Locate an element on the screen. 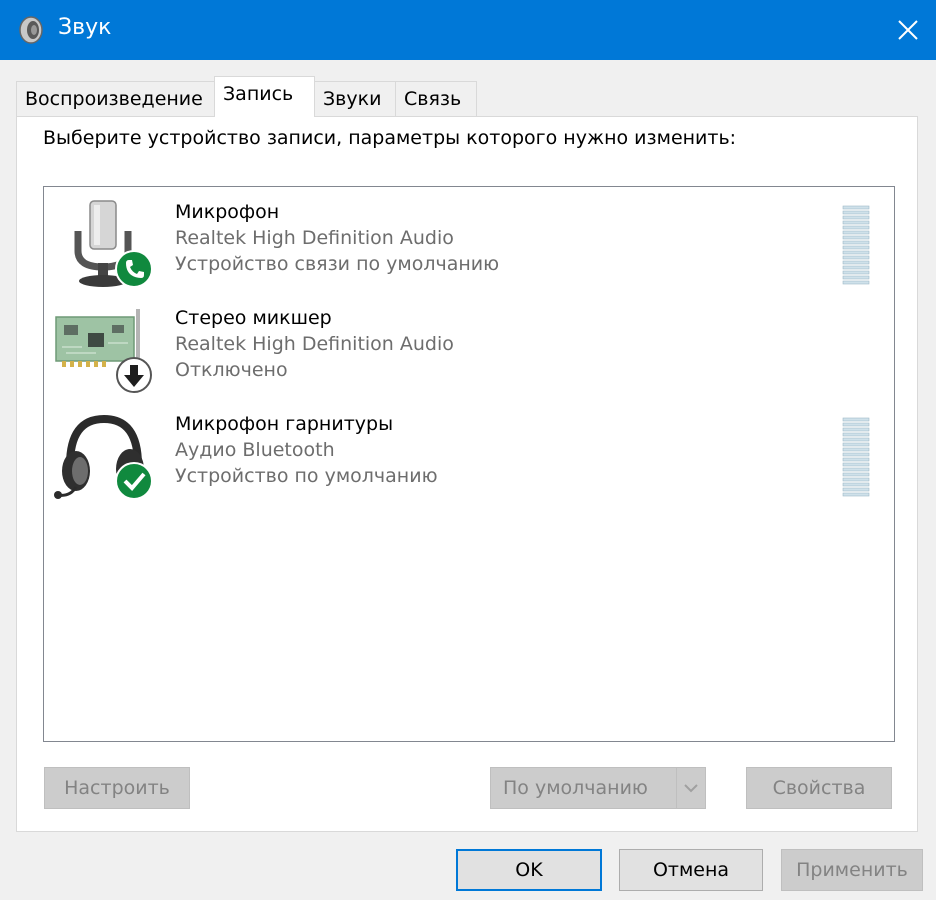  tab-playback: Воспроизведение is located at coordinates (115, 98).